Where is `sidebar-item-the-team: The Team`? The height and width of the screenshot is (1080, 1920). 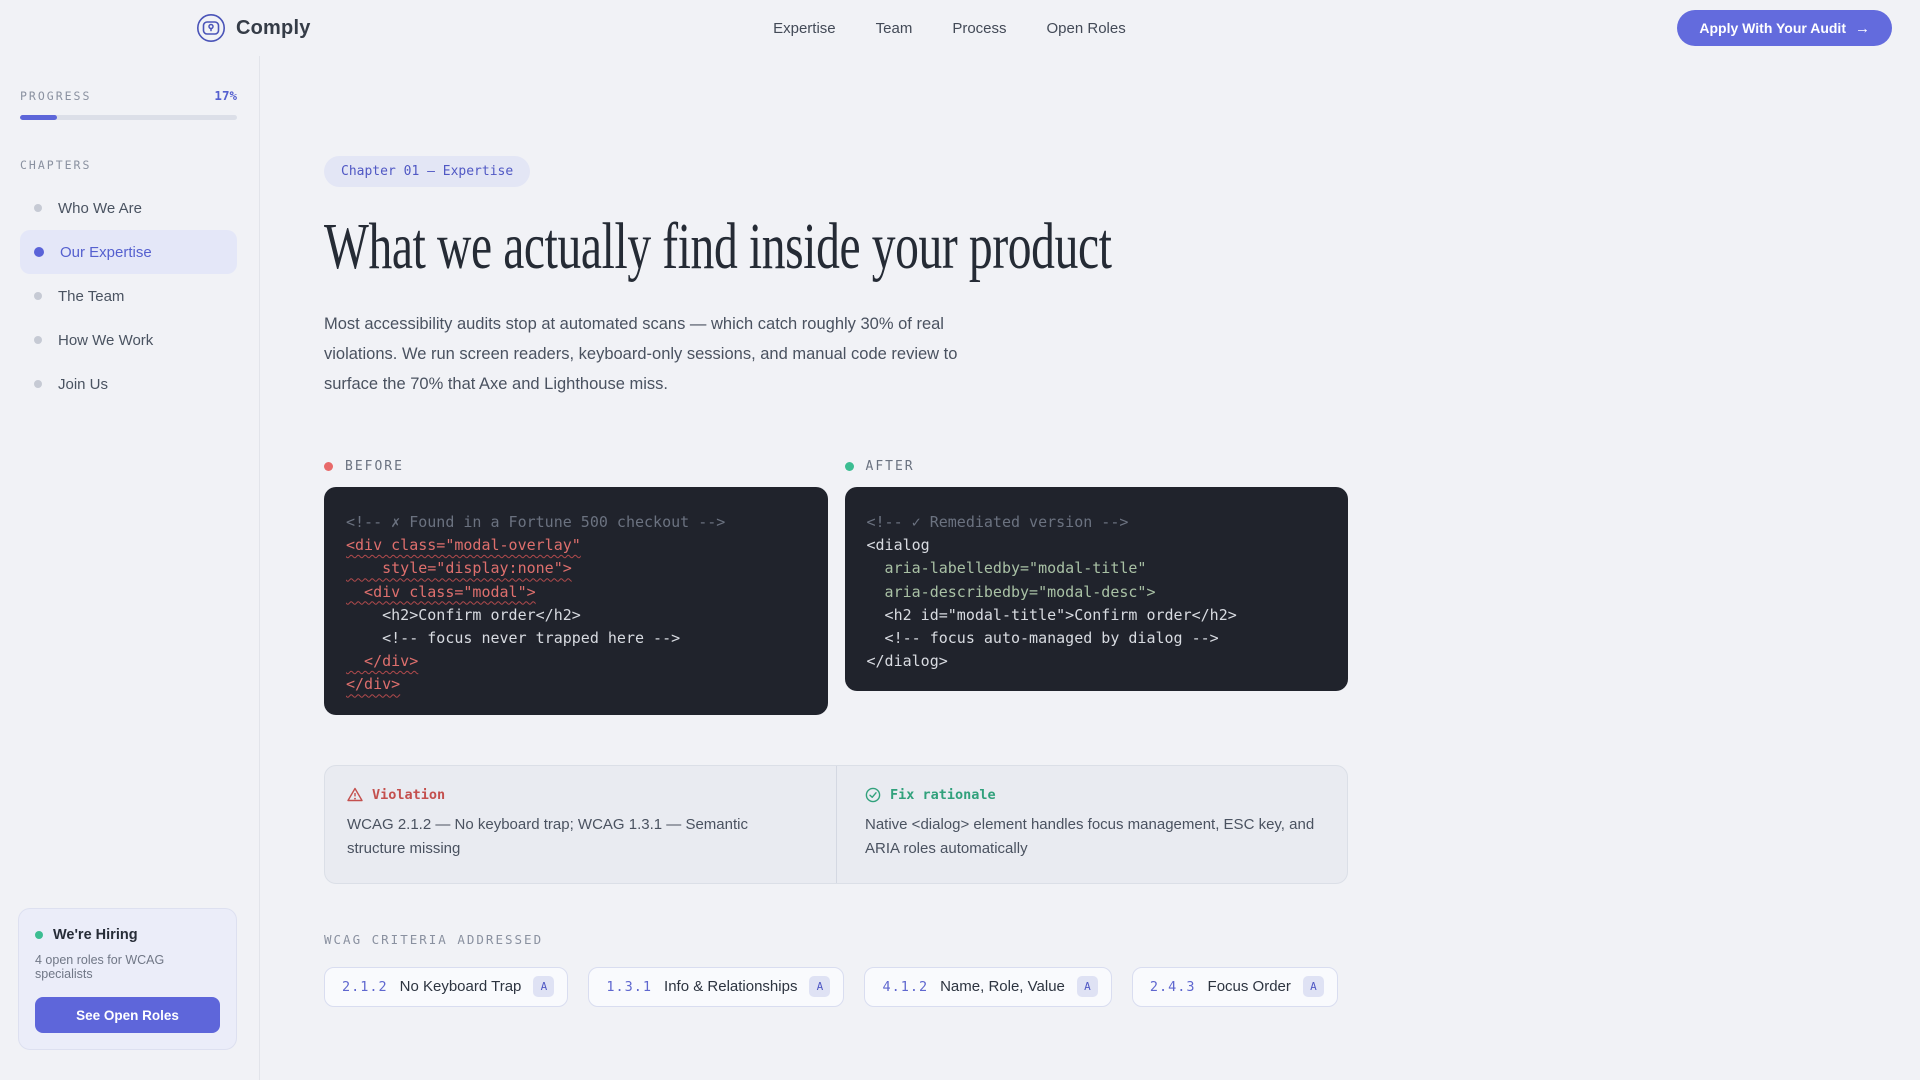
sidebar-item-the-team: The Team is located at coordinates (128, 296).